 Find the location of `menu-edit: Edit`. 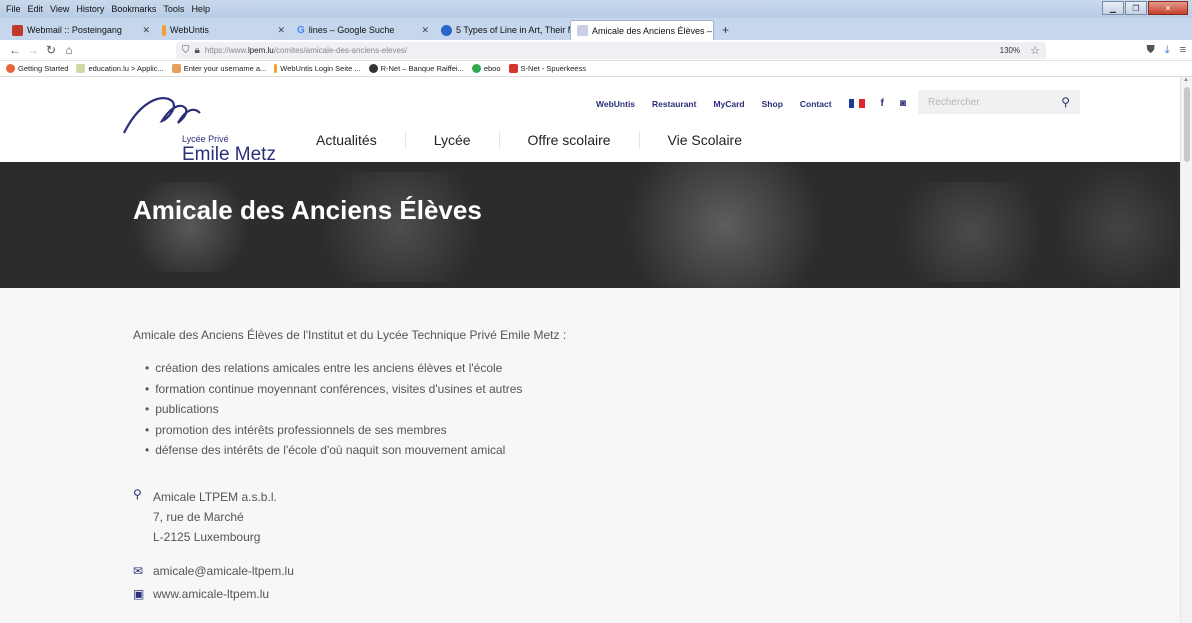

menu-edit: Edit is located at coordinates (36, 9).